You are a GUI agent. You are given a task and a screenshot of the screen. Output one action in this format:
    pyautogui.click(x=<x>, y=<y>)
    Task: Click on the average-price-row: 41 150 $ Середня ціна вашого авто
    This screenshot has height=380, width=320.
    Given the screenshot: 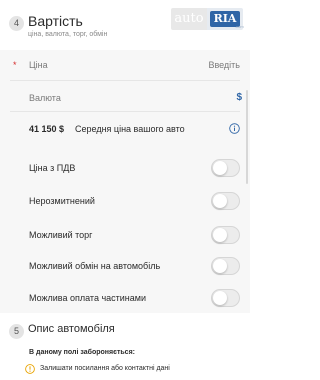 What is the action you would take?
    pyautogui.click(x=125, y=129)
    